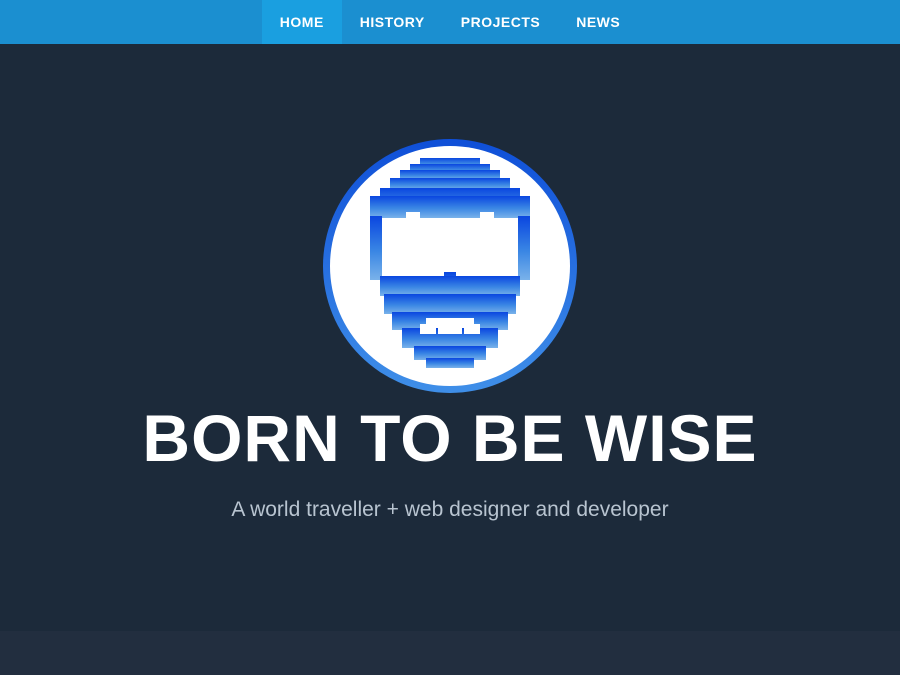 The height and width of the screenshot is (675, 900). What do you see at coordinates (392, 22) in the screenshot?
I see `nav-item-history: HISTORY` at bounding box center [392, 22].